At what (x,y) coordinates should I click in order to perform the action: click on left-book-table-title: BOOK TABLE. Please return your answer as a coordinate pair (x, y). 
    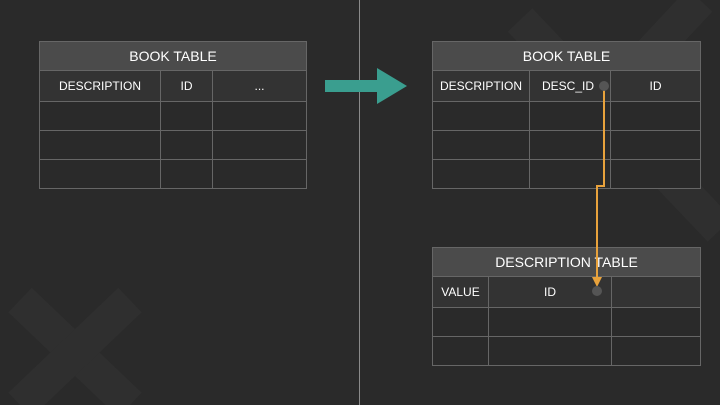
    Looking at the image, I should click on (173, 56).